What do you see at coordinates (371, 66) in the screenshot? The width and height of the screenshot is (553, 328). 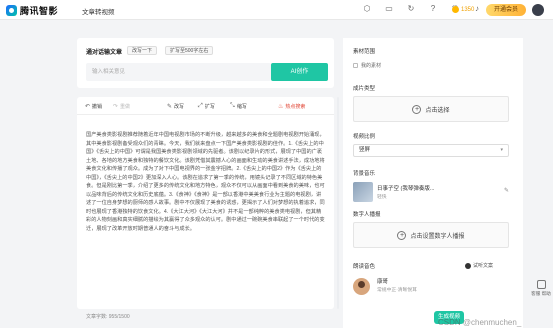 I see `my-materials-label: 我的素材` at bounding box center [371, 66].